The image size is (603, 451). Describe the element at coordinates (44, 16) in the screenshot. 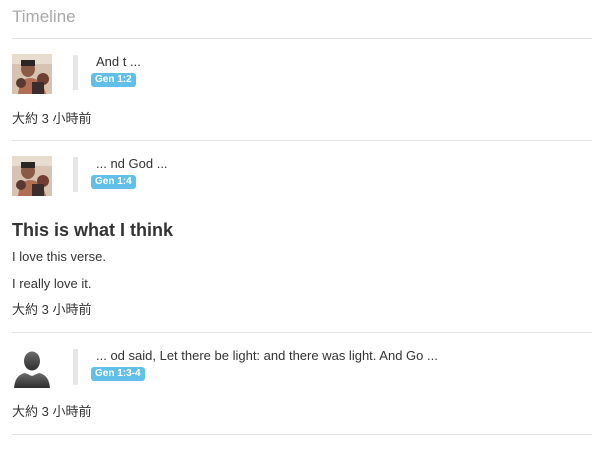

I see `timeline-title: Timeline` at that location.